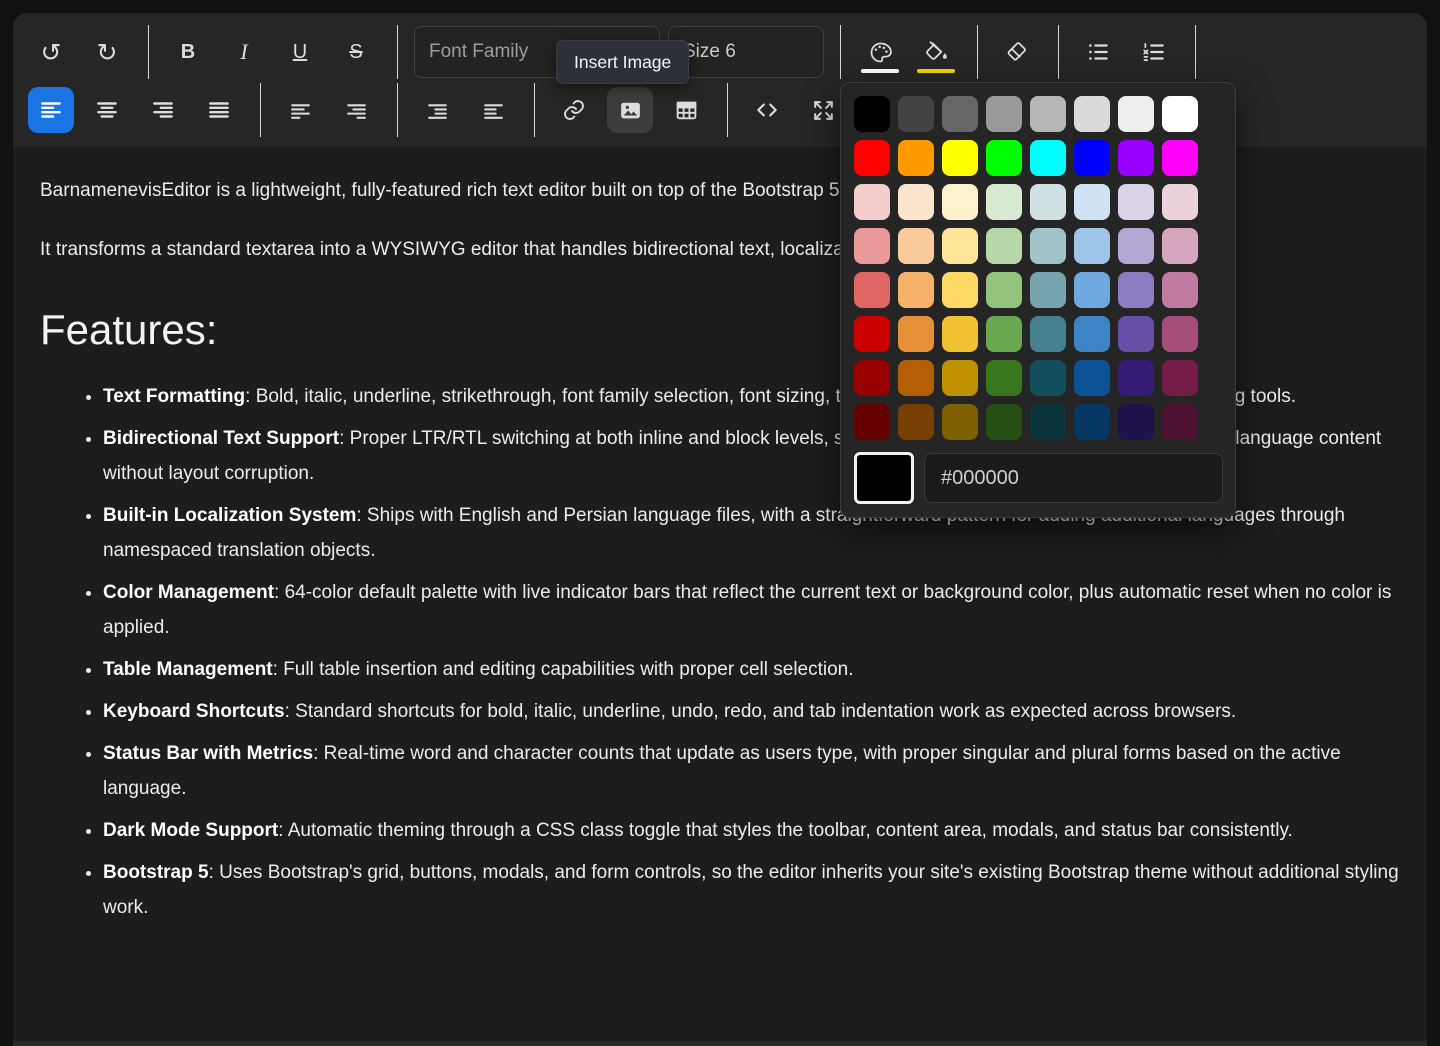 This screenshot has width=1440, height=1046. Describe the element at coordinates (437, 110) in the screenshot. I see `outdent-button` at that location.